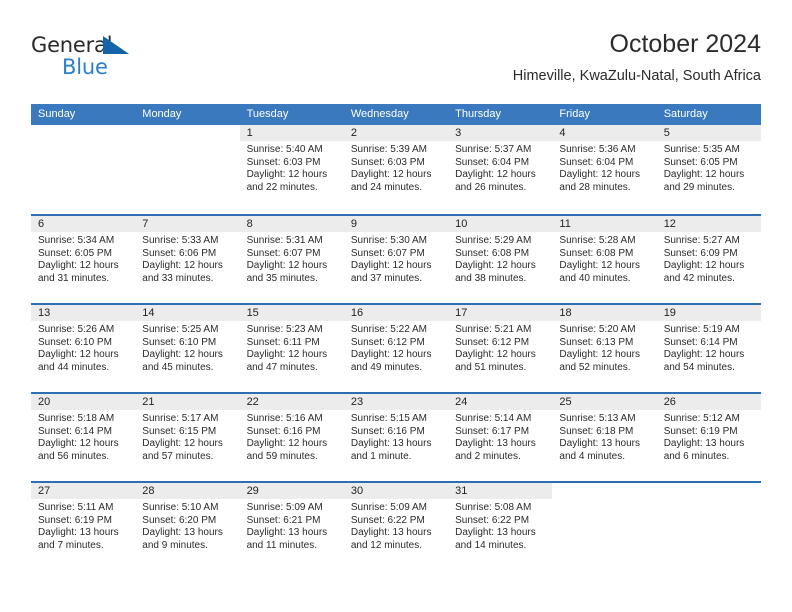 The height and width of the screenshot is (612, 792). What do you see at coordinates (291, 133) in the screenshot?
I see `day-number-band: 1` at bounding box center [291, 133].